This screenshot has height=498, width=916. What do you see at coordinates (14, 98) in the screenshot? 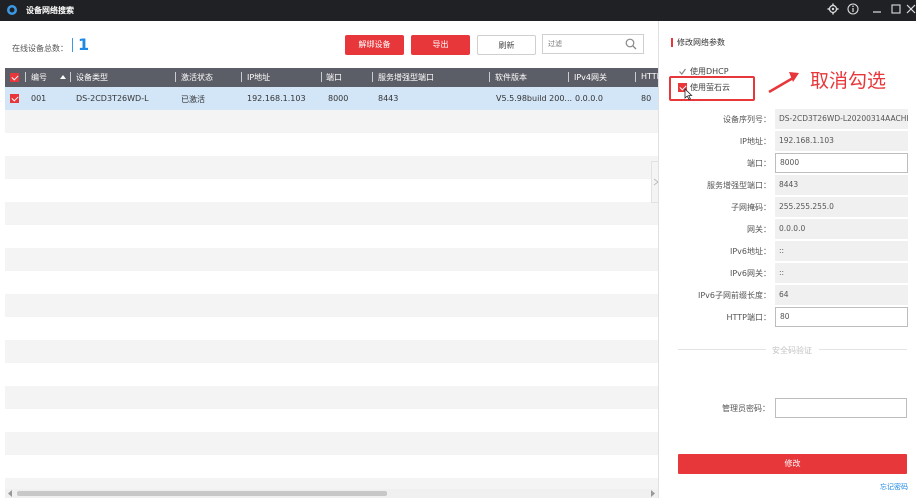
I see `row-checkbox` at bounding box center [14, 98].